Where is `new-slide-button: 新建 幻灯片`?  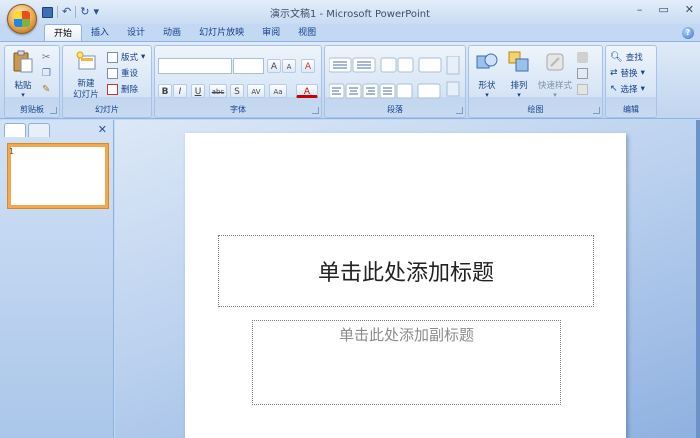 new-slide-button: 新建 幻灯片 is located at coordinates (86, 75).